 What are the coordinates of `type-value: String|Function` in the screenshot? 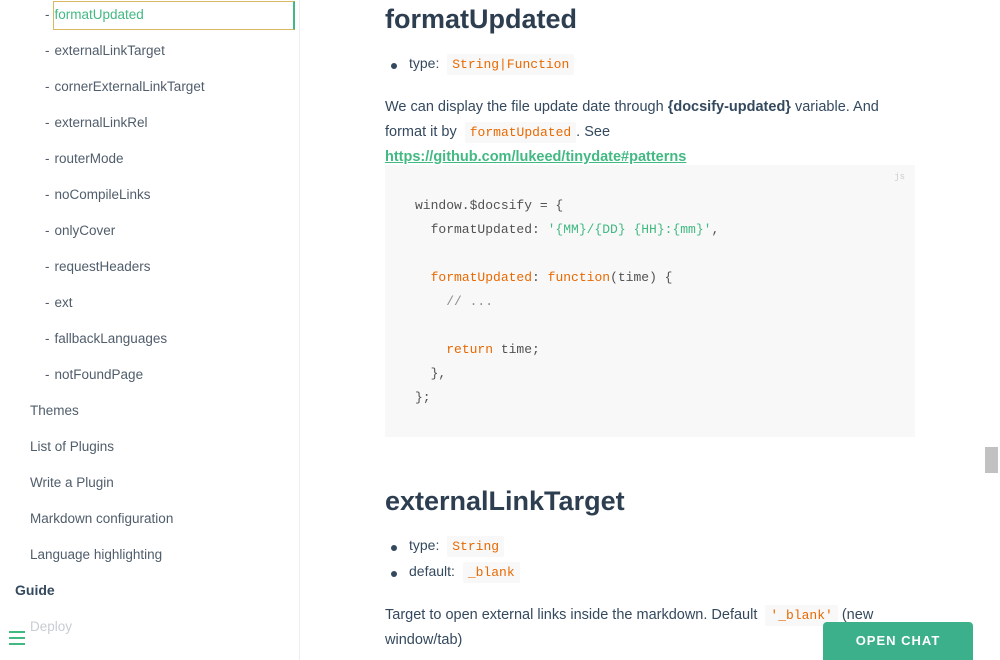 It's located at (511, 64).